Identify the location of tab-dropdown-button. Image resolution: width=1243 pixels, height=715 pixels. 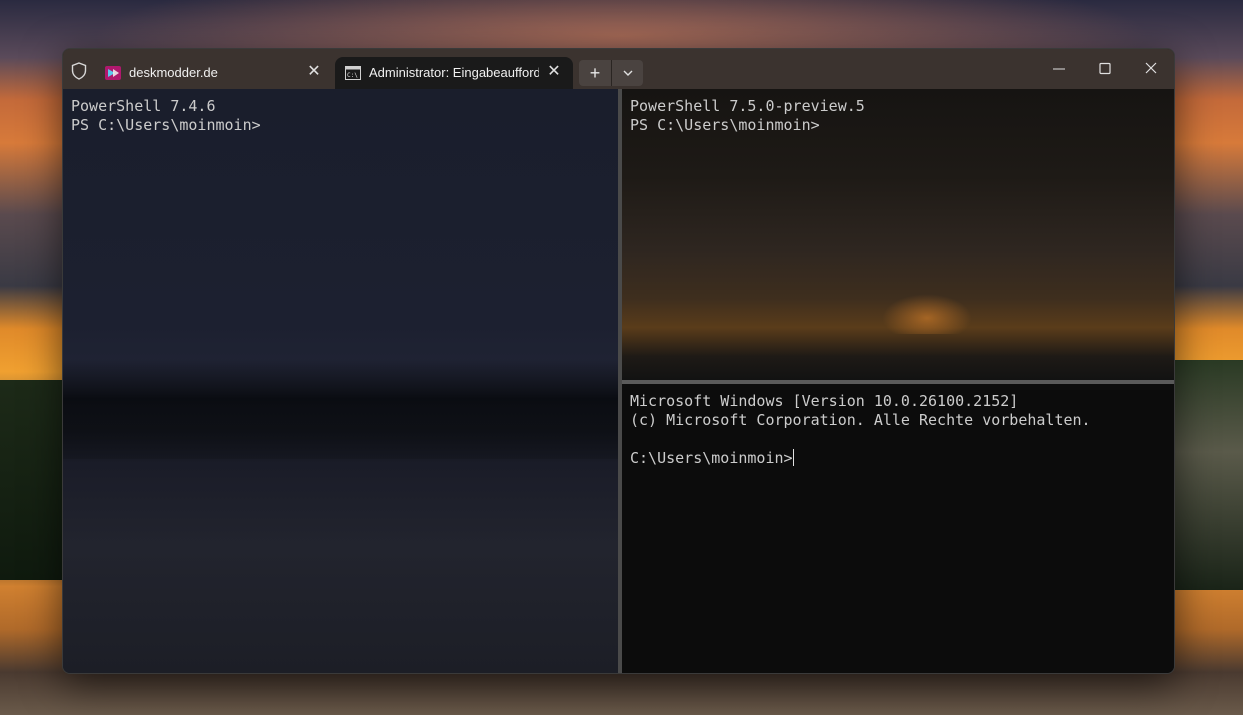
(627, 73).